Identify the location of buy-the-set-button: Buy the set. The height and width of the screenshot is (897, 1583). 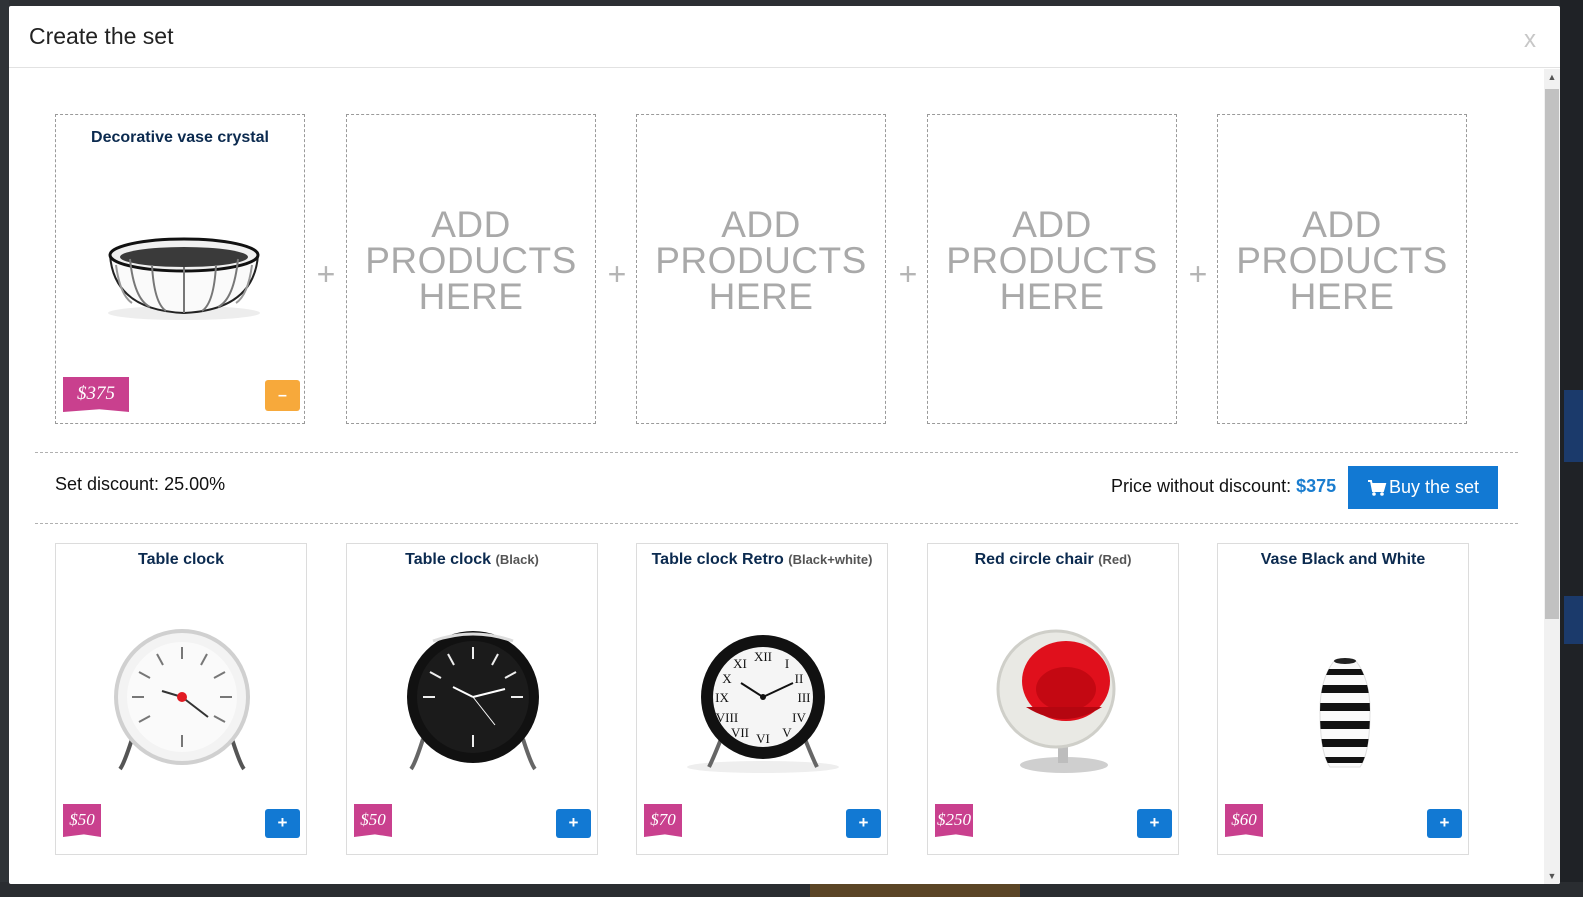
(1423, 487).